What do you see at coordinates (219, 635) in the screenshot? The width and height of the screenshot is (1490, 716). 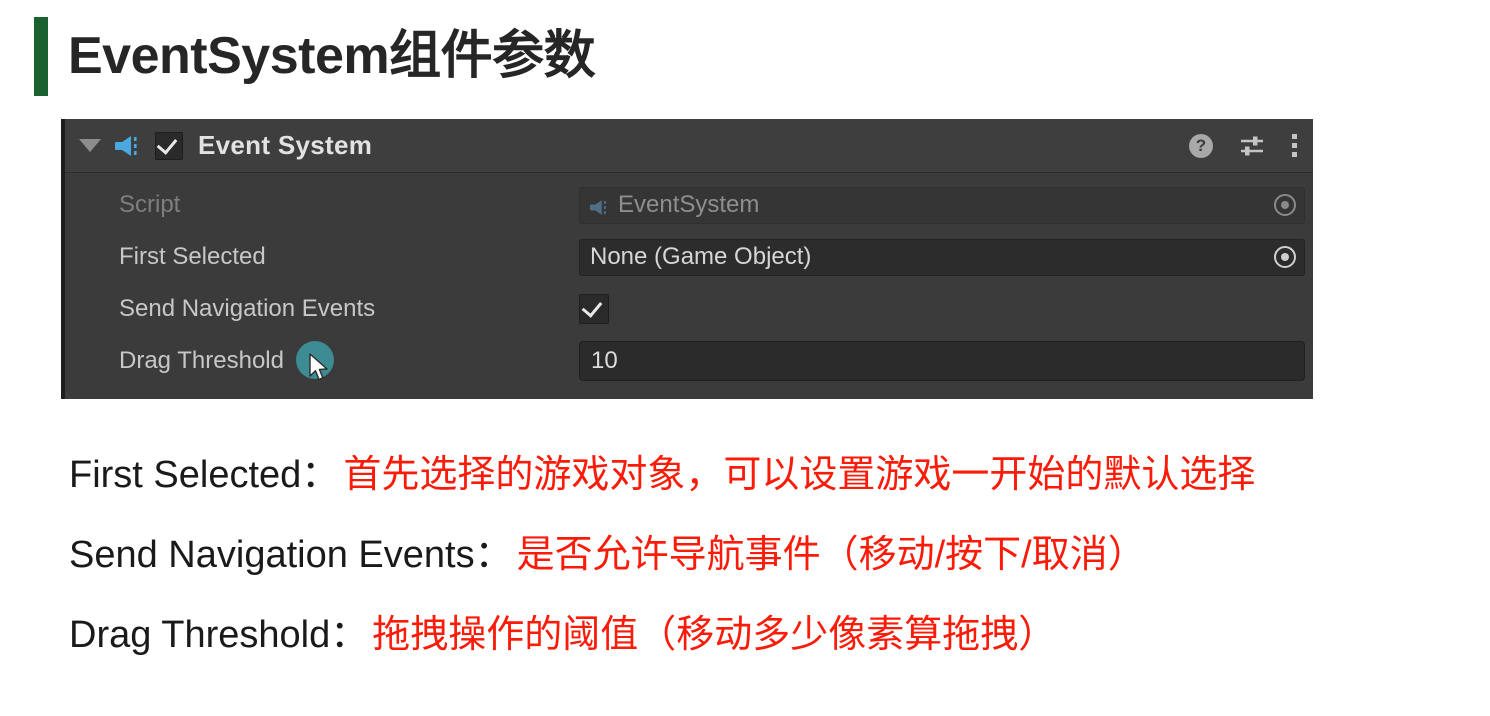 I see `caption-term: Drag Threshold：` at bounding box center [219, 635].